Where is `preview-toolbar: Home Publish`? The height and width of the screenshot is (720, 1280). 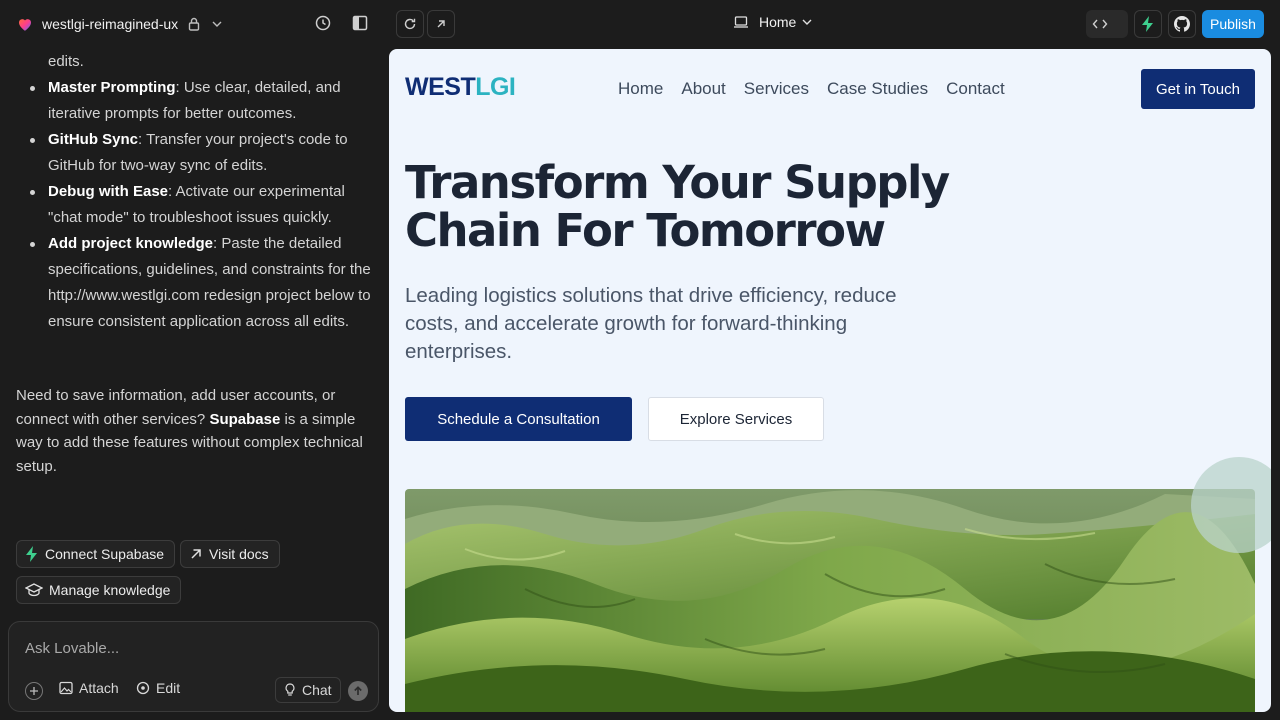 preview-toolbar: Home Publish is located at coordinates (834, 24).